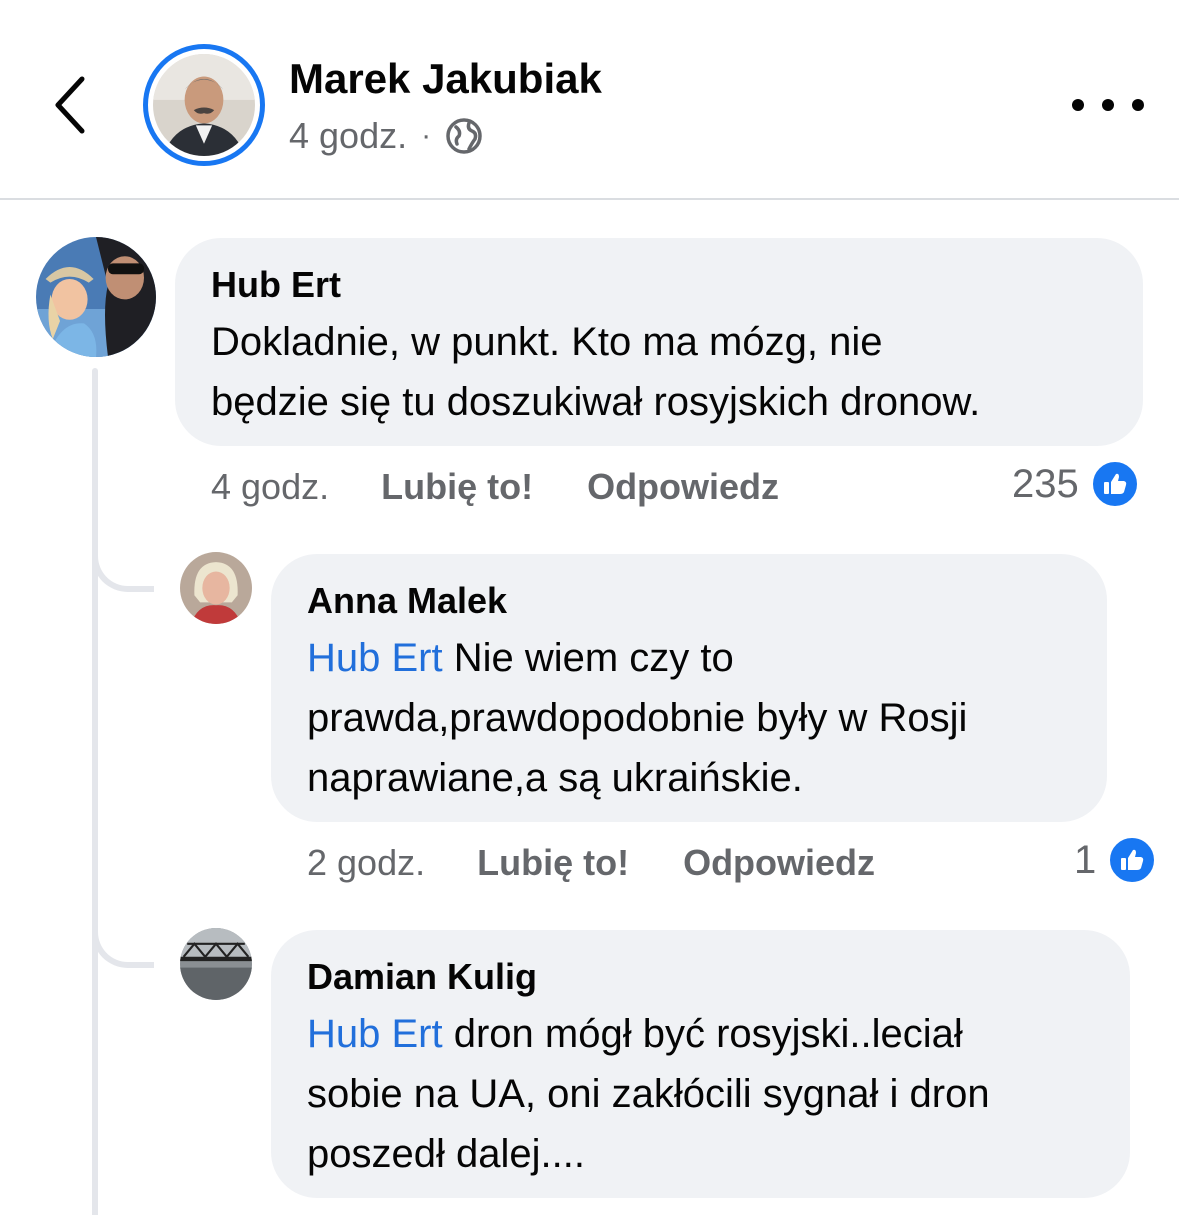 The height and width of the screenshot is (1215, 1179). I want to click on reaction-count: 1, so click(1115, 860).